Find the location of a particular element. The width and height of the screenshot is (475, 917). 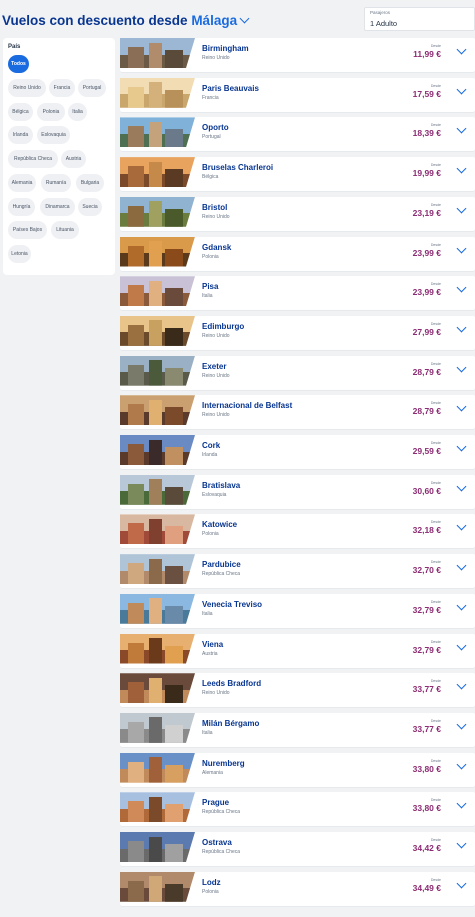

flight-row: Prague República Checa Desde 33,80 € is located at coordinates (297, 809).